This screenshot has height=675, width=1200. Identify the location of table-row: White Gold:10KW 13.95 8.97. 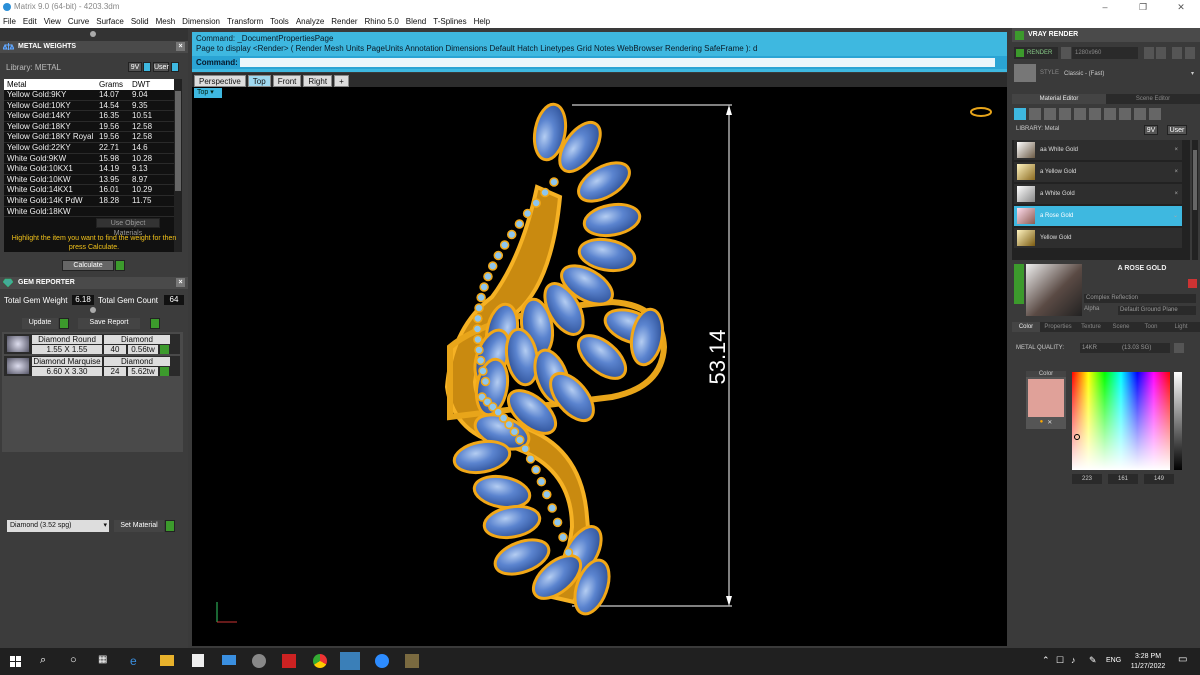
(89, 180).